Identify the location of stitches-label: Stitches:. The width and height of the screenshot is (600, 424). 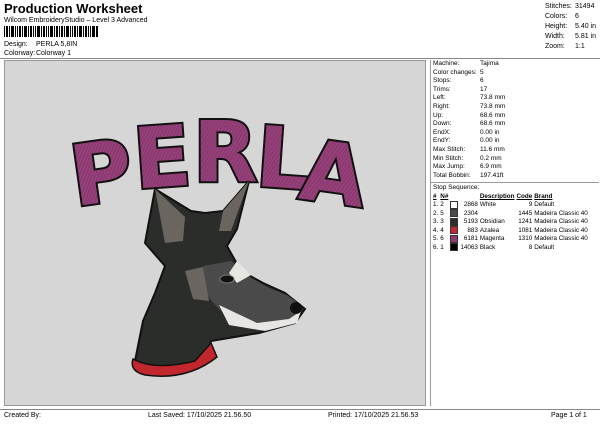
(558, 6).